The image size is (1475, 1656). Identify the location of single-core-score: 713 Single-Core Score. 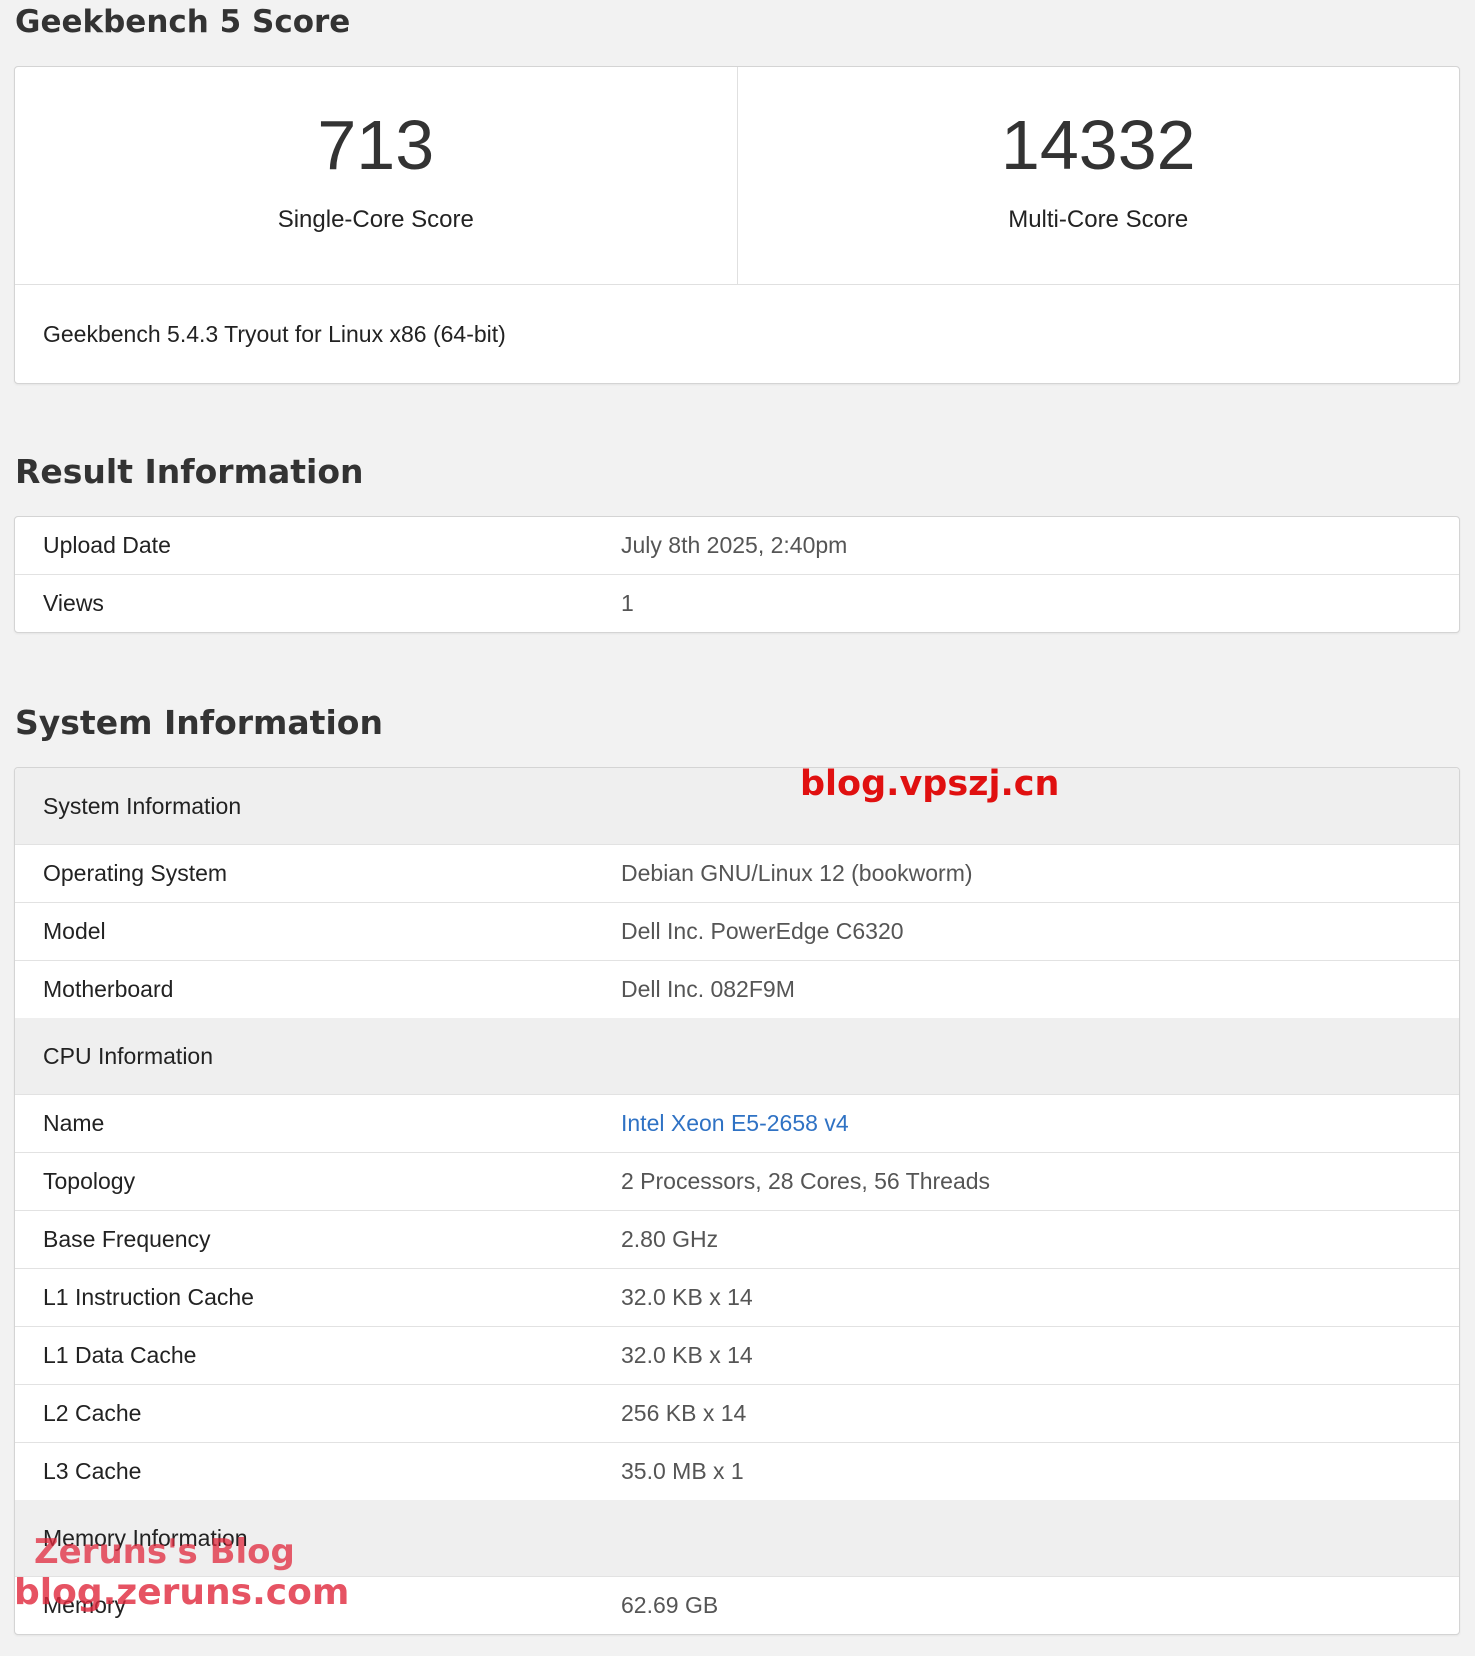
(376, 175).